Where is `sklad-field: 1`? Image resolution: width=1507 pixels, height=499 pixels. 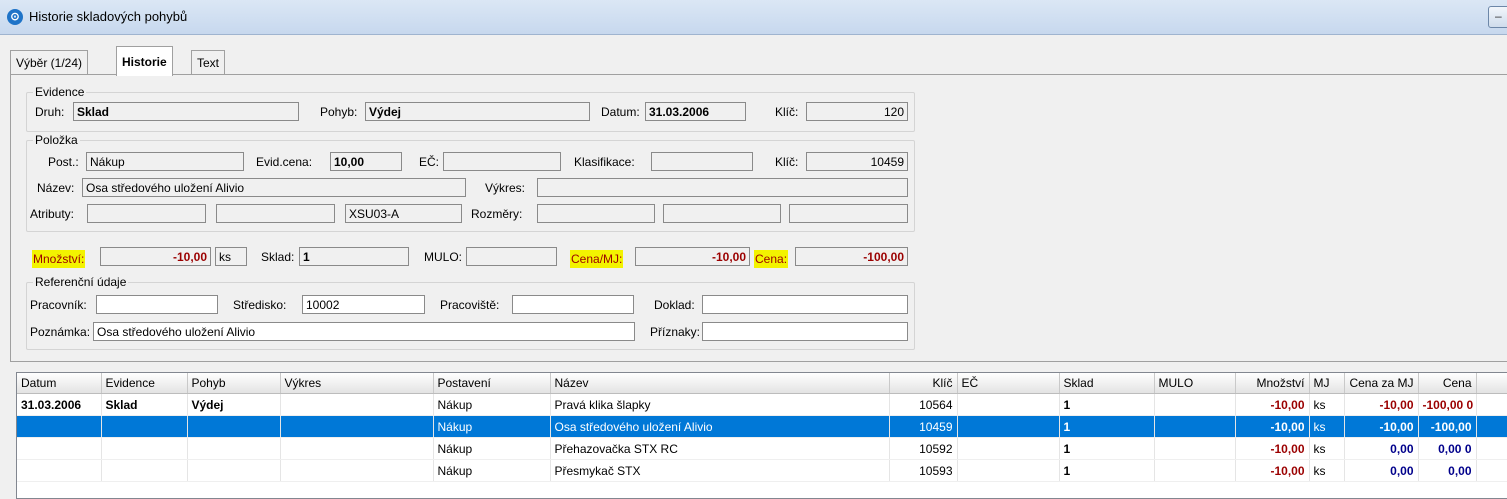
sklad-field: 1 is located at coordinates (354, 256).